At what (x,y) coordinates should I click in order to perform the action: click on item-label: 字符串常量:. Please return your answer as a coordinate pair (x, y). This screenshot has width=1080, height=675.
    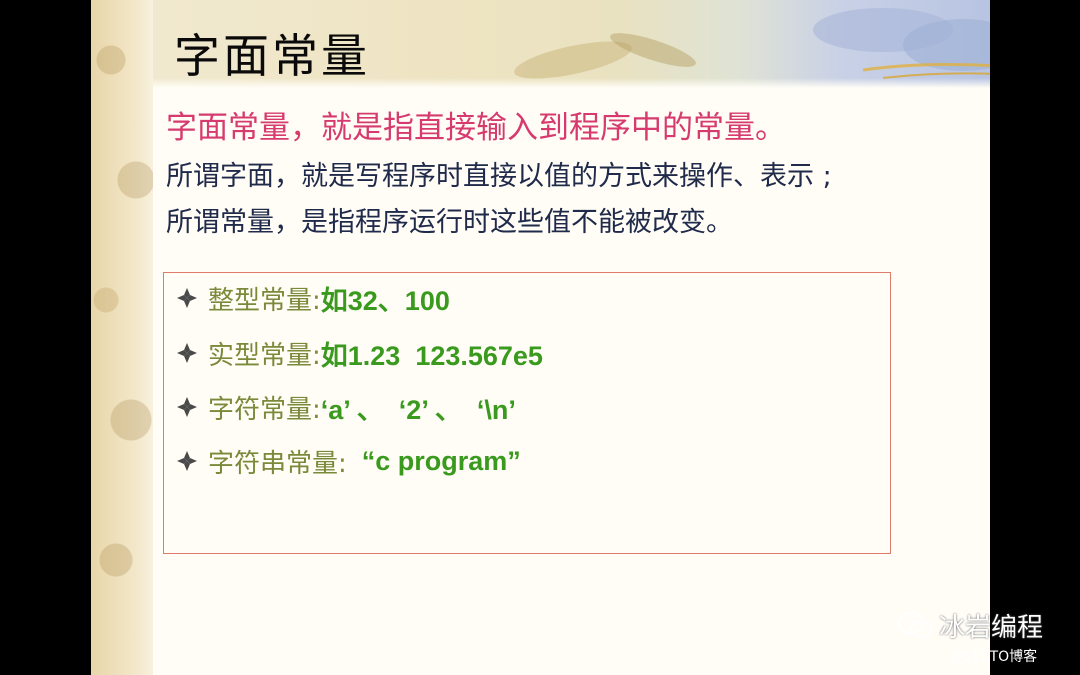
    Looking at the image, I should click on (277, 463).